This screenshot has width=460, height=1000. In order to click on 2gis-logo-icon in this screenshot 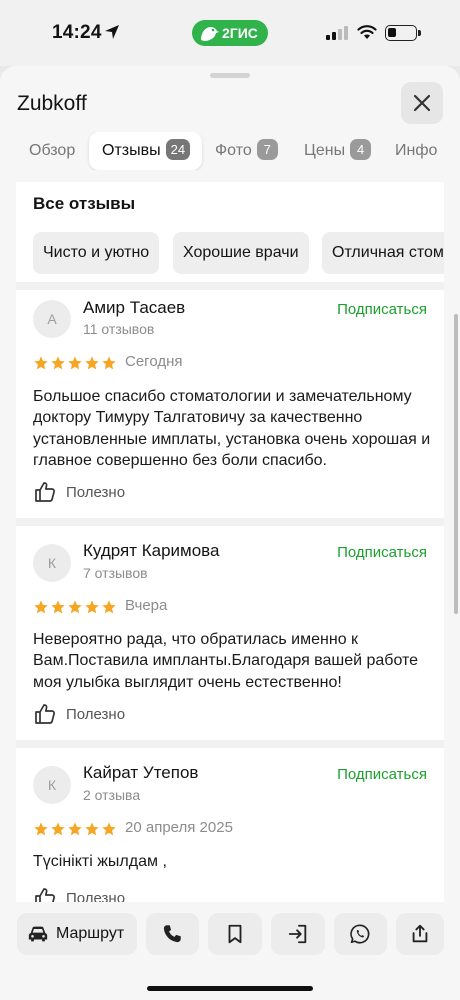, I will do `click(210, 34)`.